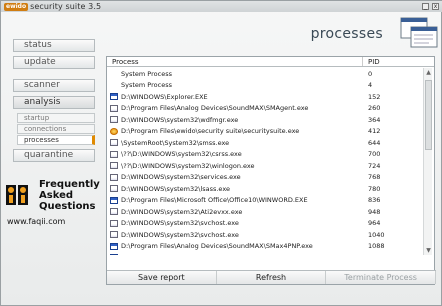 This screenshot has height=306, width=442. Describe the element at coordinates (54, 102) in the screenshot. I see `nav-analysis: analysis` at that location.